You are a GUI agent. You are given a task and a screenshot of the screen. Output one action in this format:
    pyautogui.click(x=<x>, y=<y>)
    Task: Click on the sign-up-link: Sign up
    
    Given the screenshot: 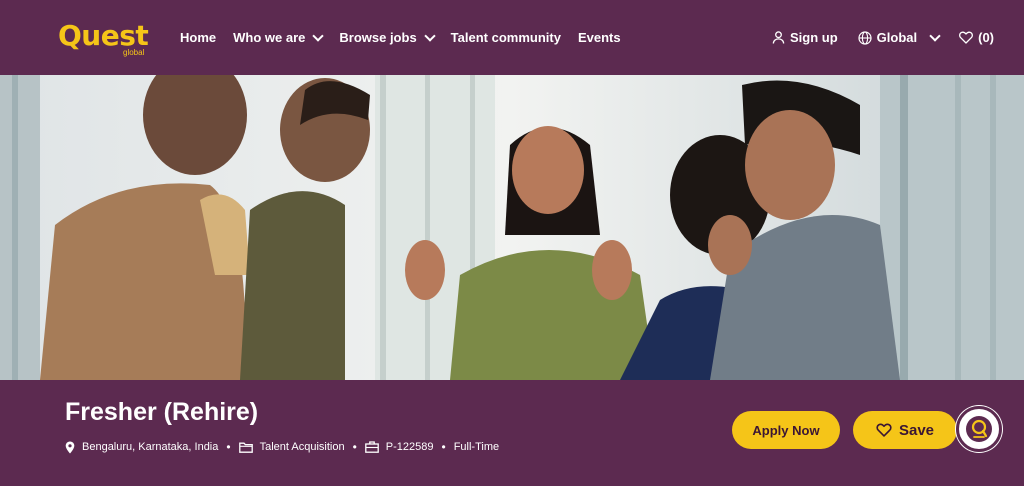 What is the action you would take?
    pyautogui.click(x=805, y=37)
    